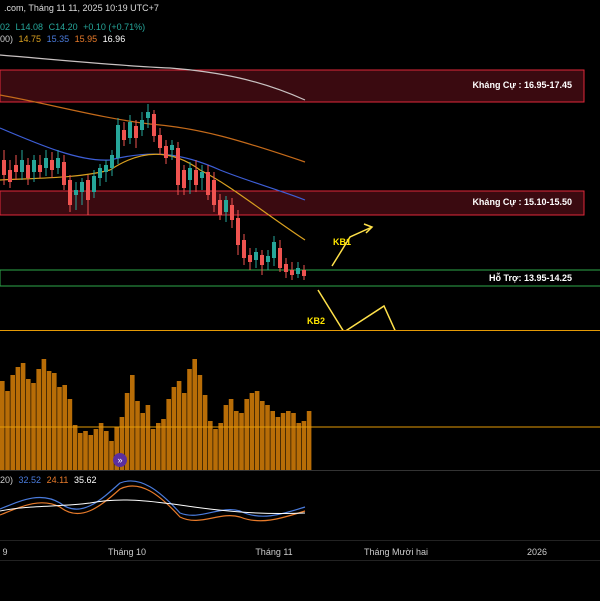 The image size is (600, 601). I want to click on time-label-dec: Tháng Mười hai, so click(396, 552).